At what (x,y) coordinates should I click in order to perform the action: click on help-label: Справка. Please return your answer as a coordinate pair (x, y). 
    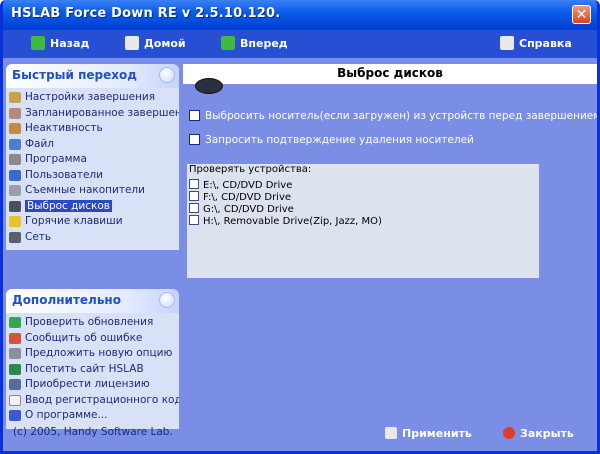
    Looking at the image, I should click on (545, 43).